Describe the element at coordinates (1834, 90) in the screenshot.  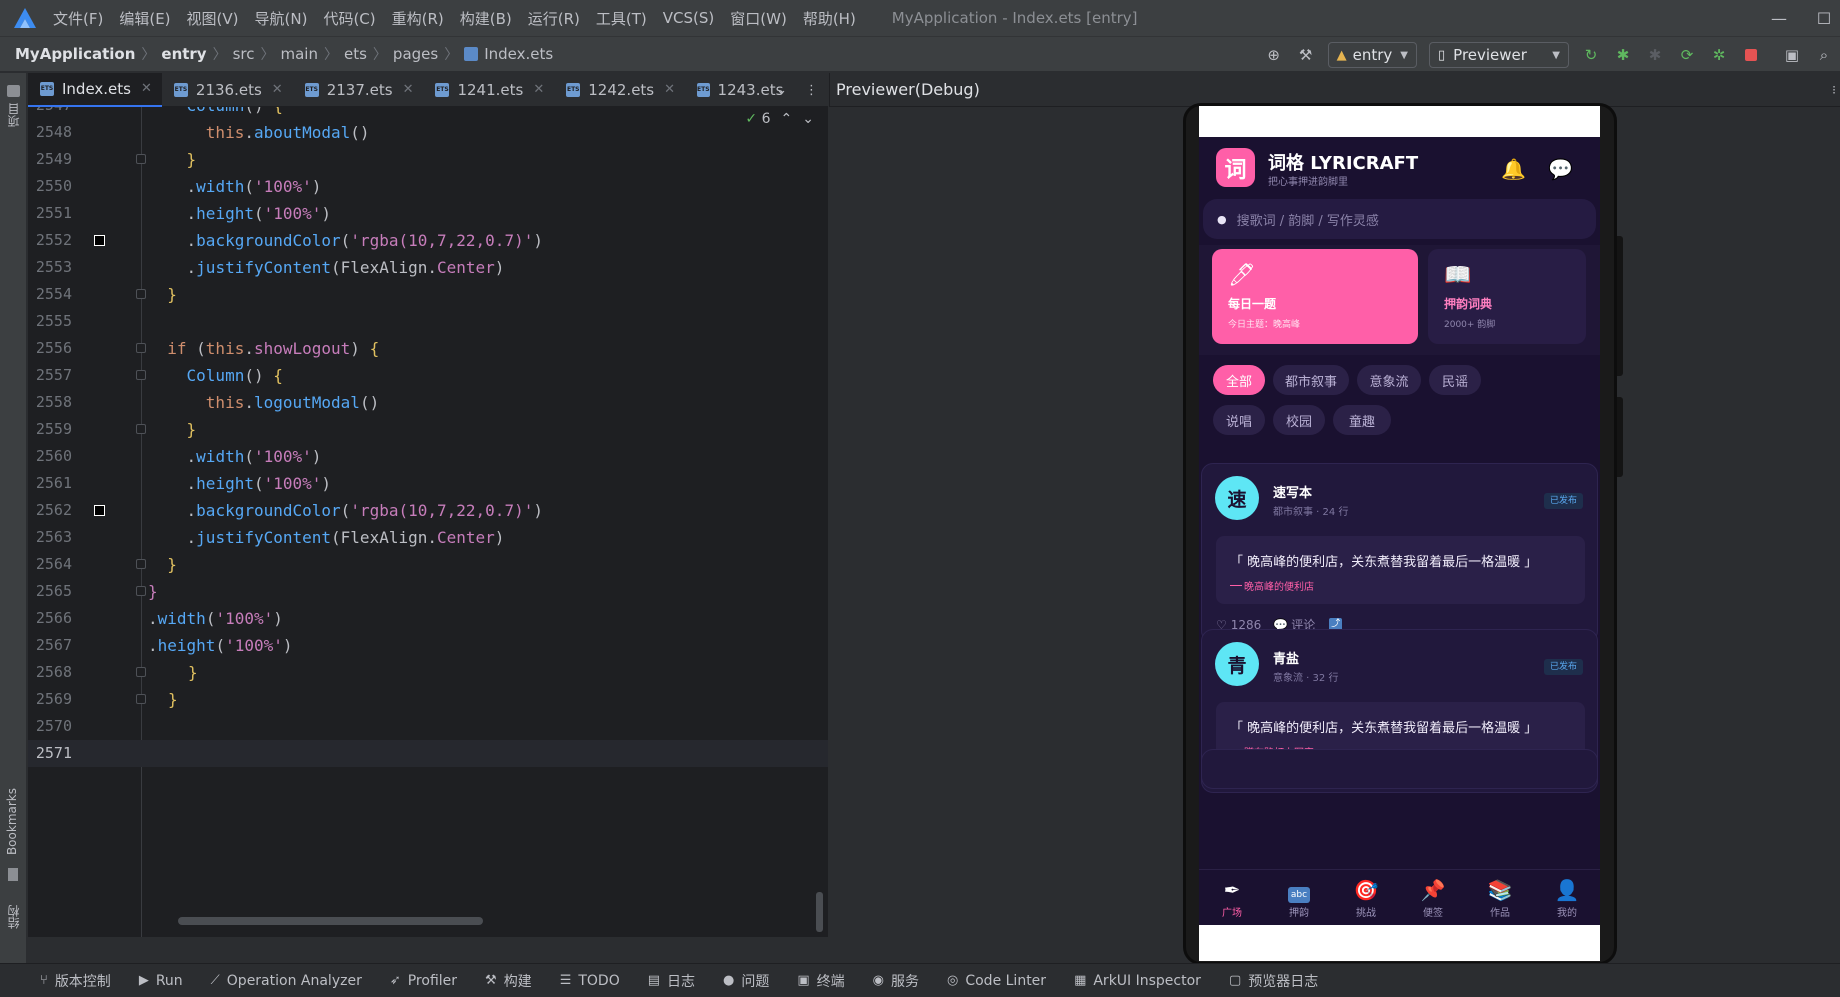
I see `previewer-menu-icon: ⁝` at that location.